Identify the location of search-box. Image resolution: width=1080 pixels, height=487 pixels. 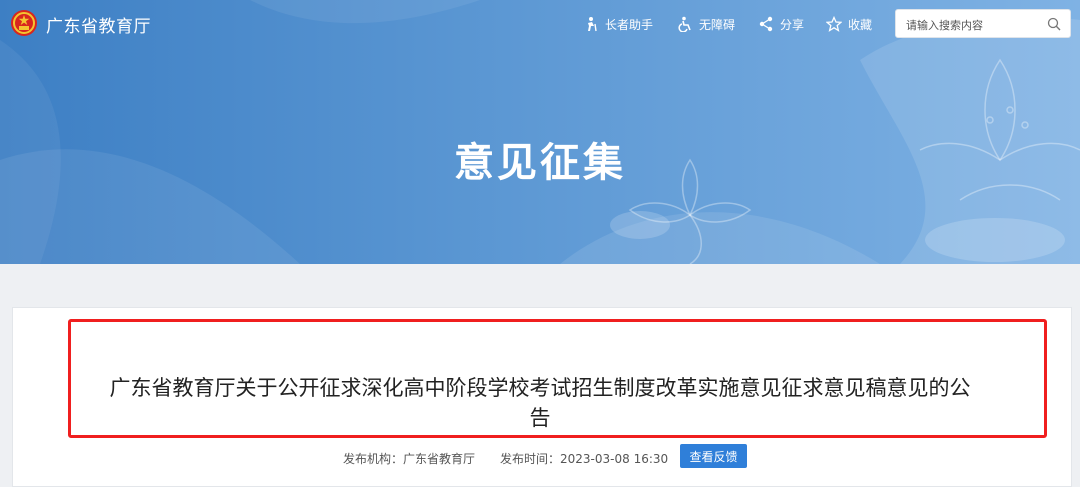
(983, 23).